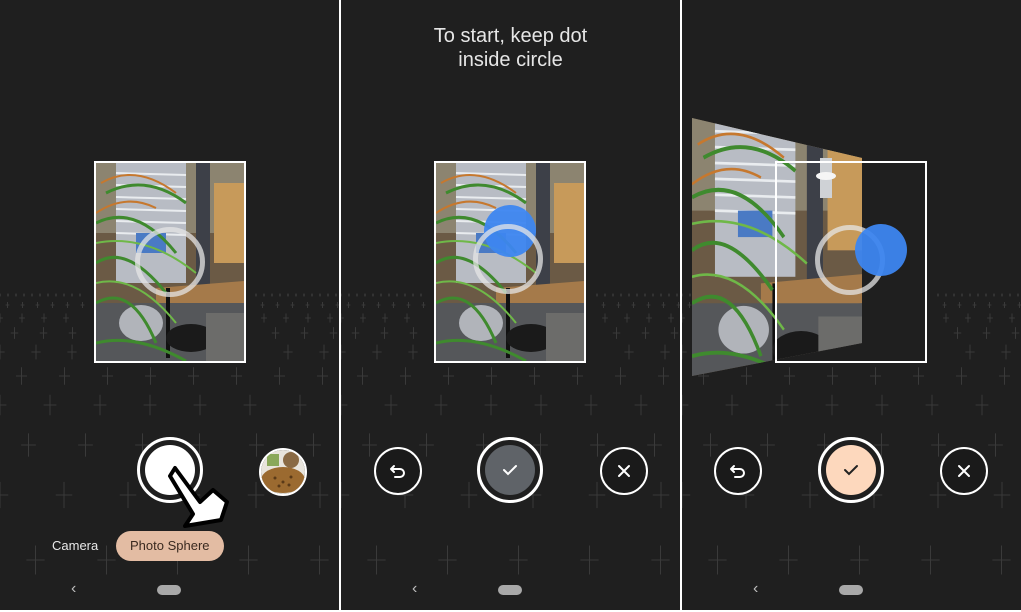 The height and width of the screenshot is (612, 1021). What do you see at coordinates (510, 36) in the screenshot?
I see `instruction-line-1: To start, keep dot` at bounding box center [510, 36].